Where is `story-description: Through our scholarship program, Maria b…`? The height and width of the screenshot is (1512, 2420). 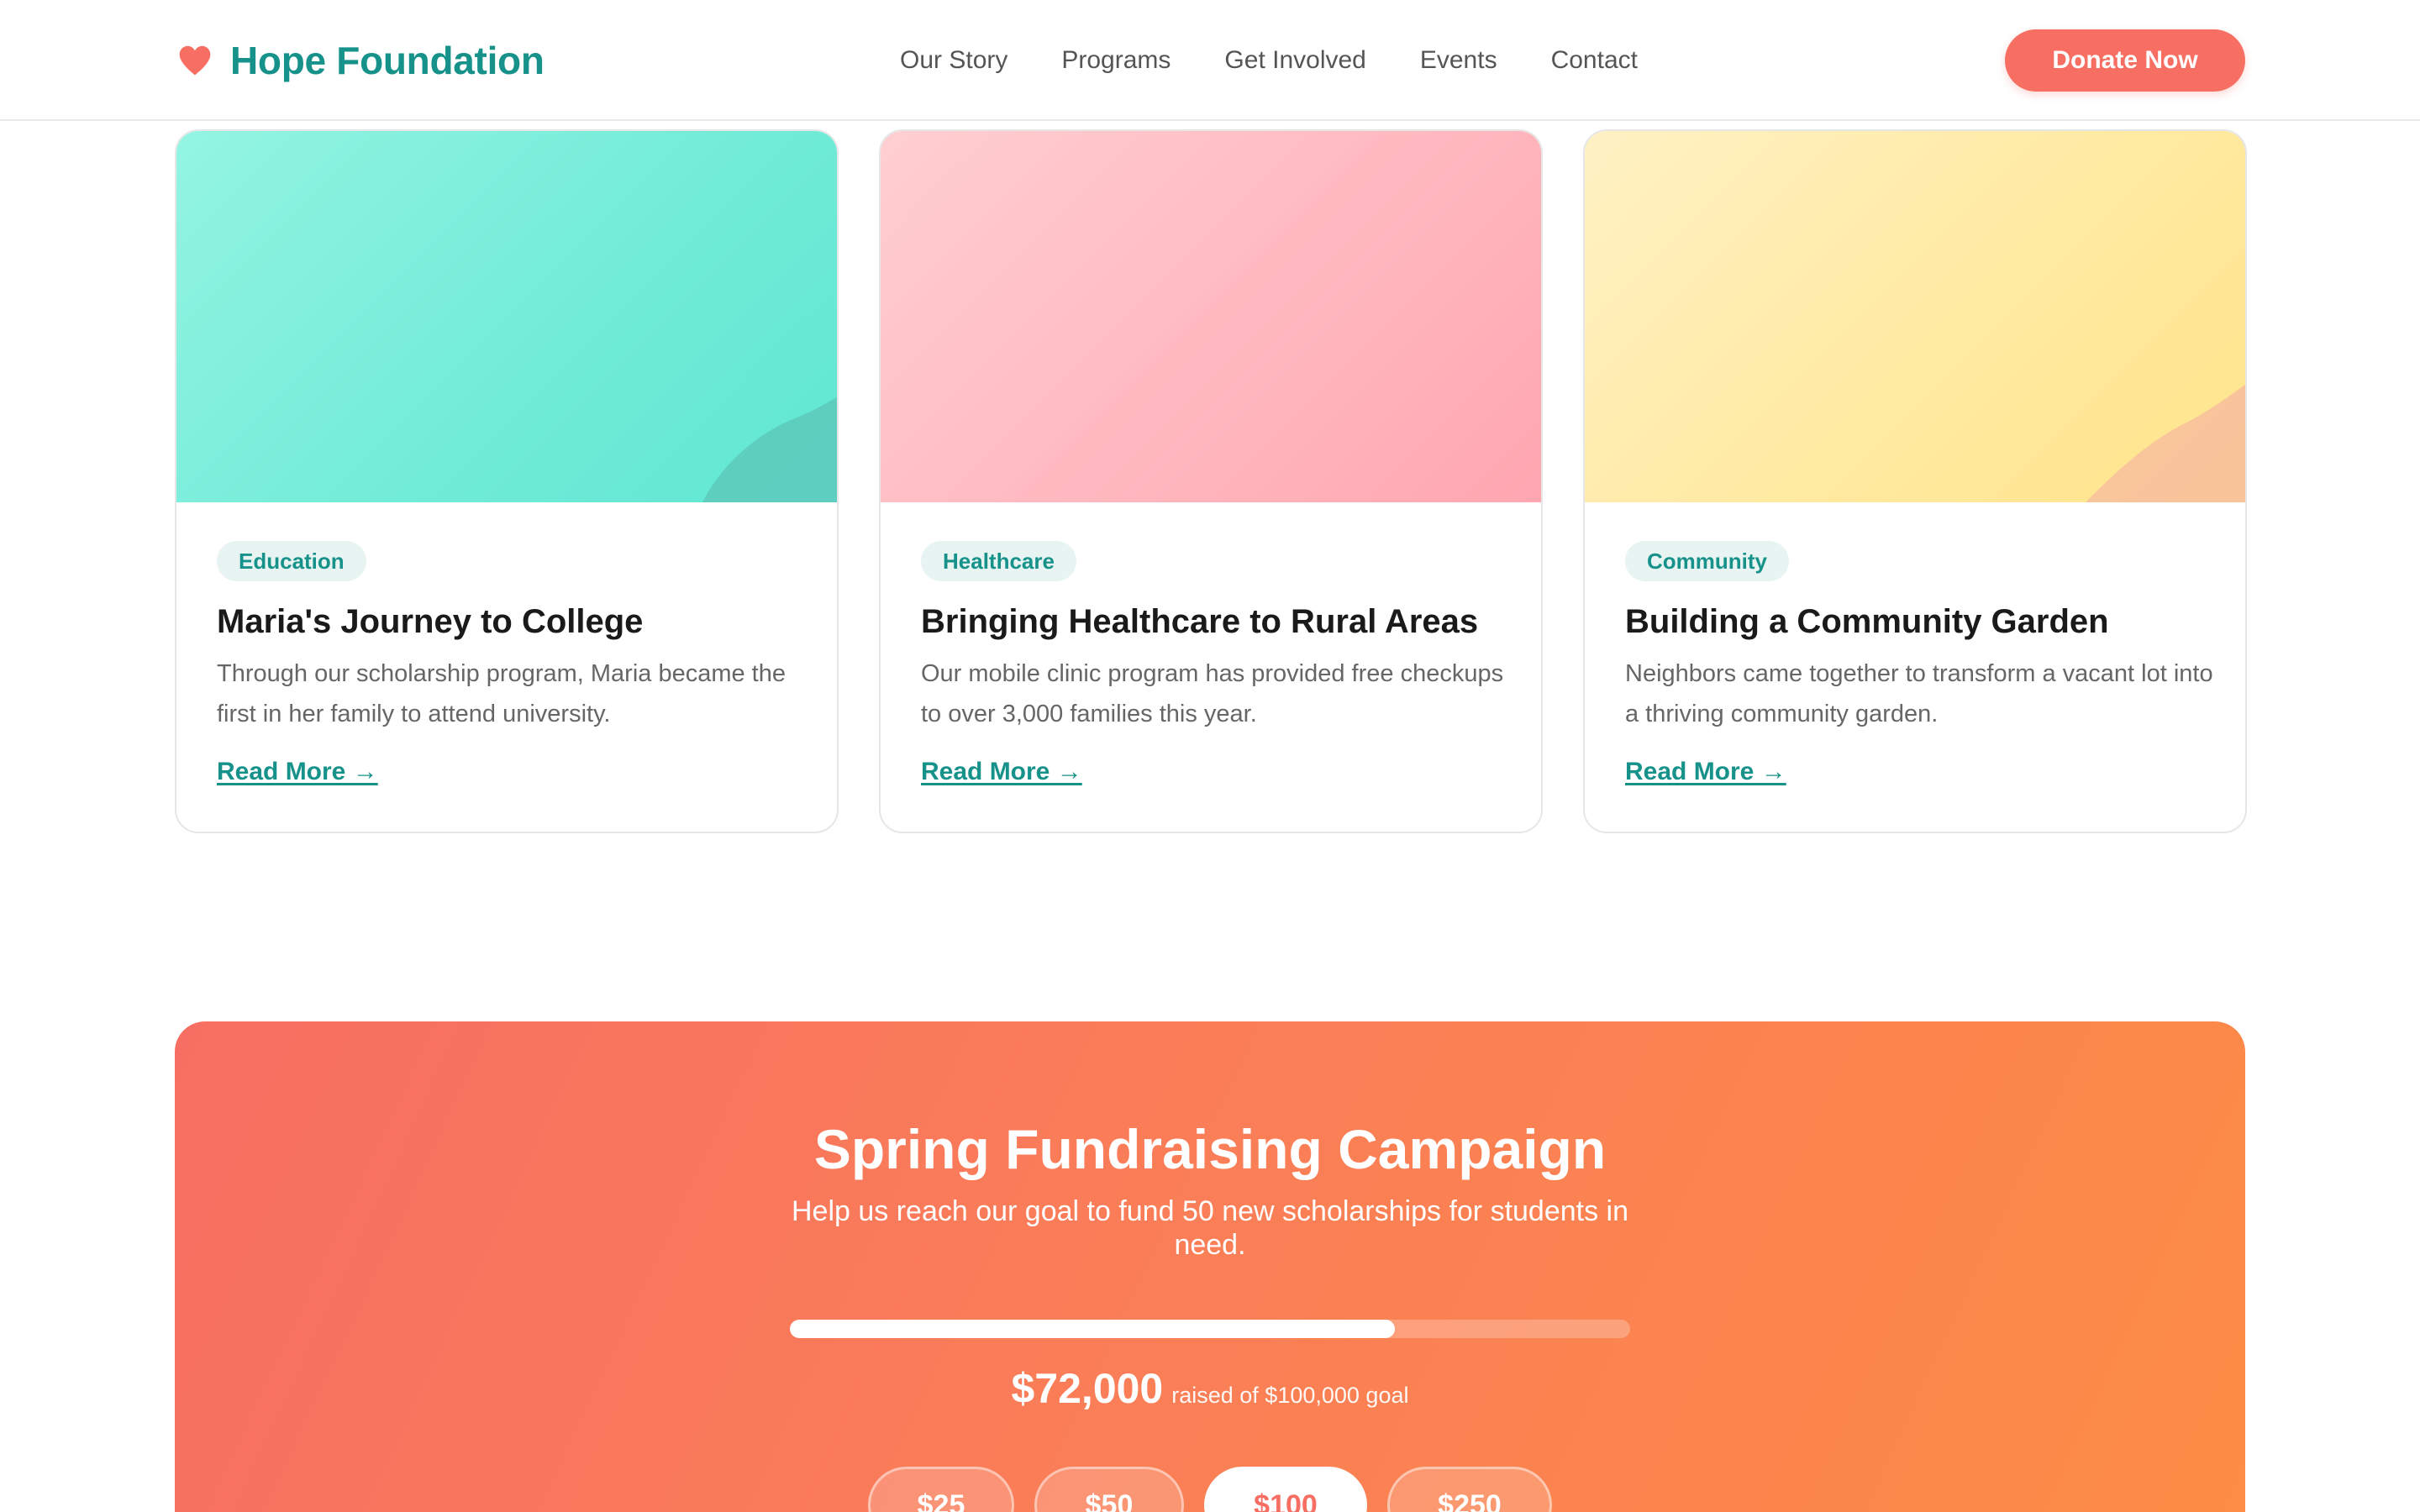
story-description: Through our scholarship program, Maria b… is located at coordinates (501, 693).